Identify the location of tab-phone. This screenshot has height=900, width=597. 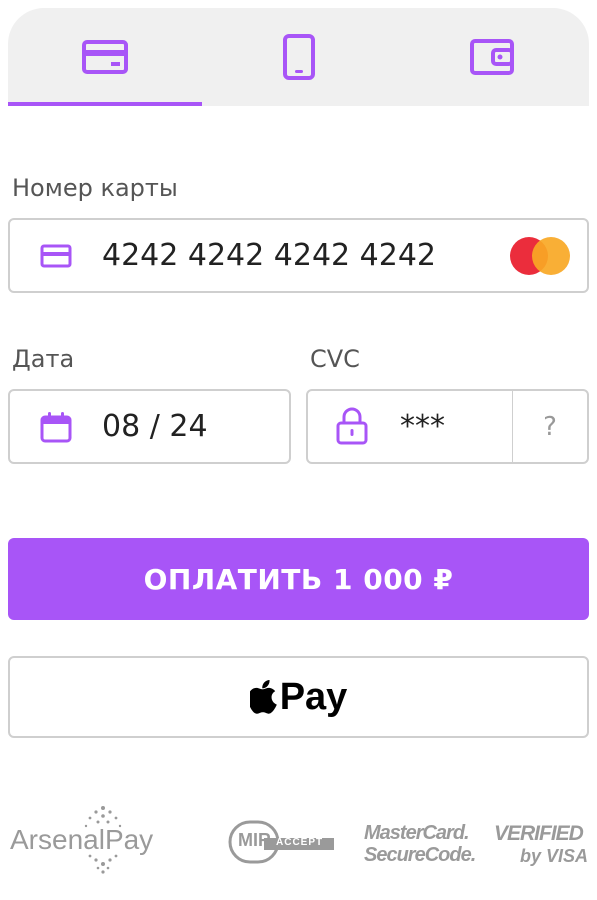
(299, 57).